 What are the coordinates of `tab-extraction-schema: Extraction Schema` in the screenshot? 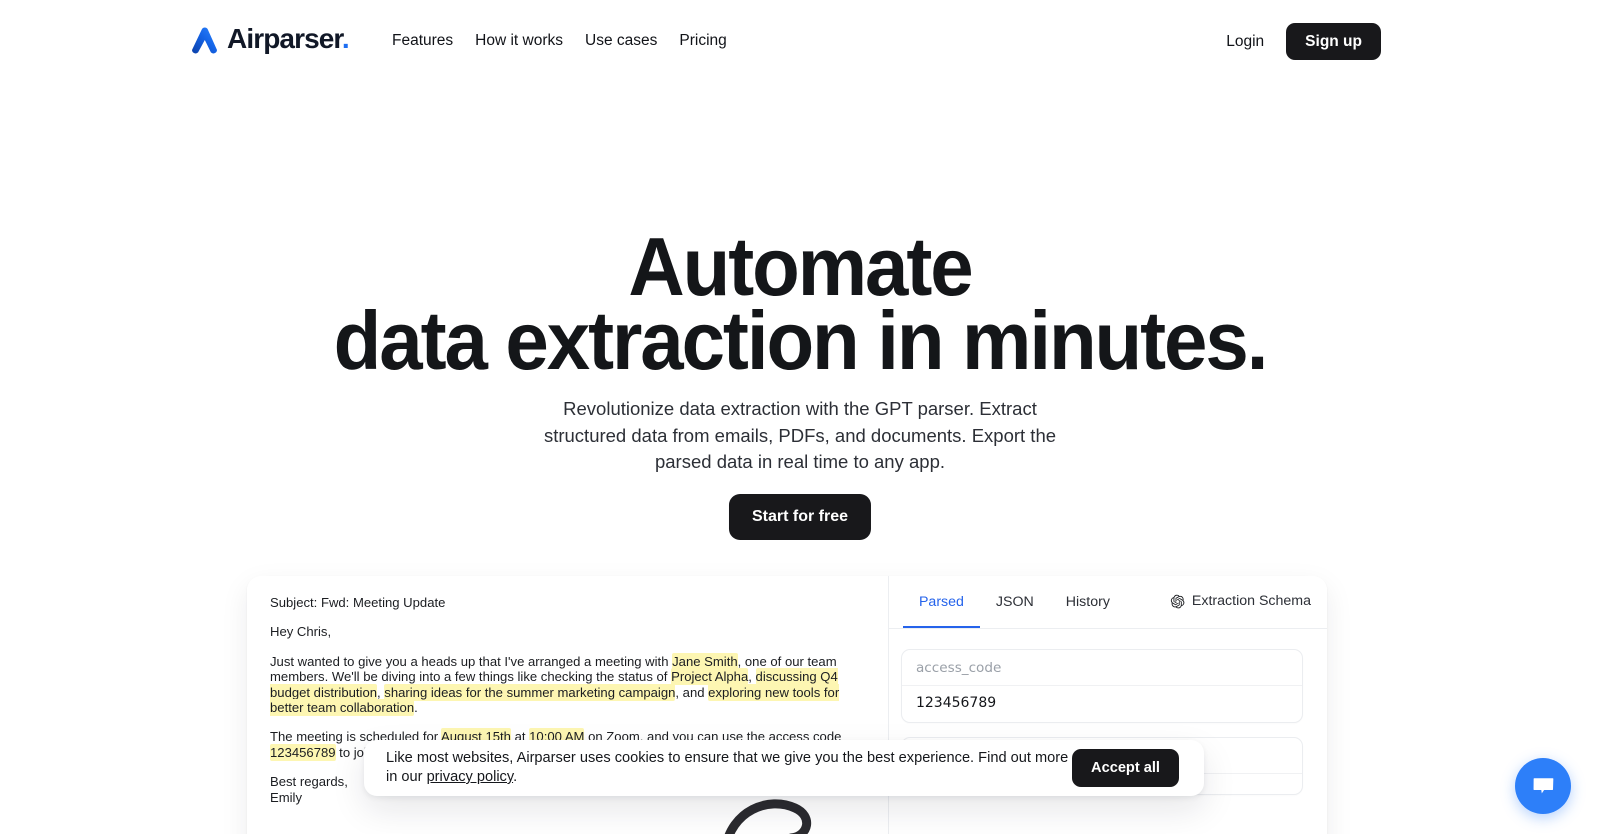 It's located at (1240, 602).